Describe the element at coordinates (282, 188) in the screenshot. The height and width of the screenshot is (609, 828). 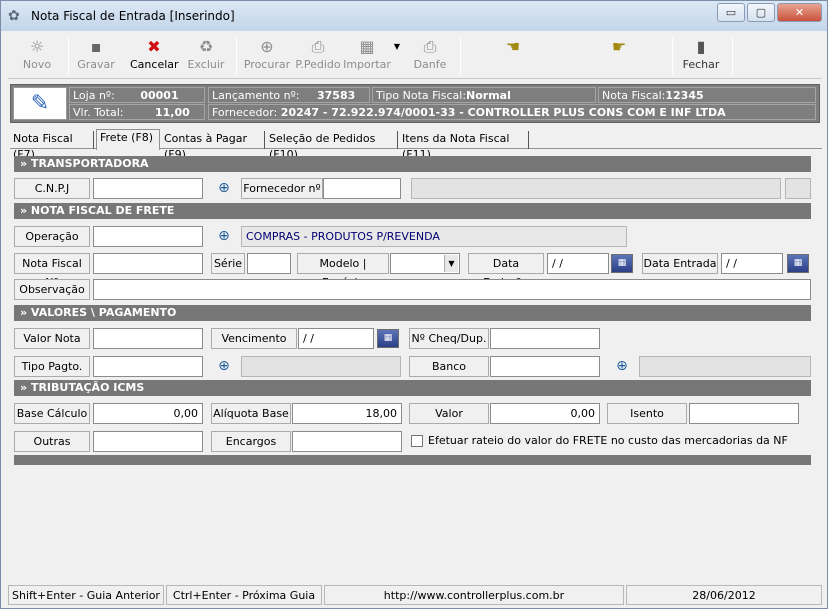
I see `fornecedor-label: Fornecedor nº` at that location.